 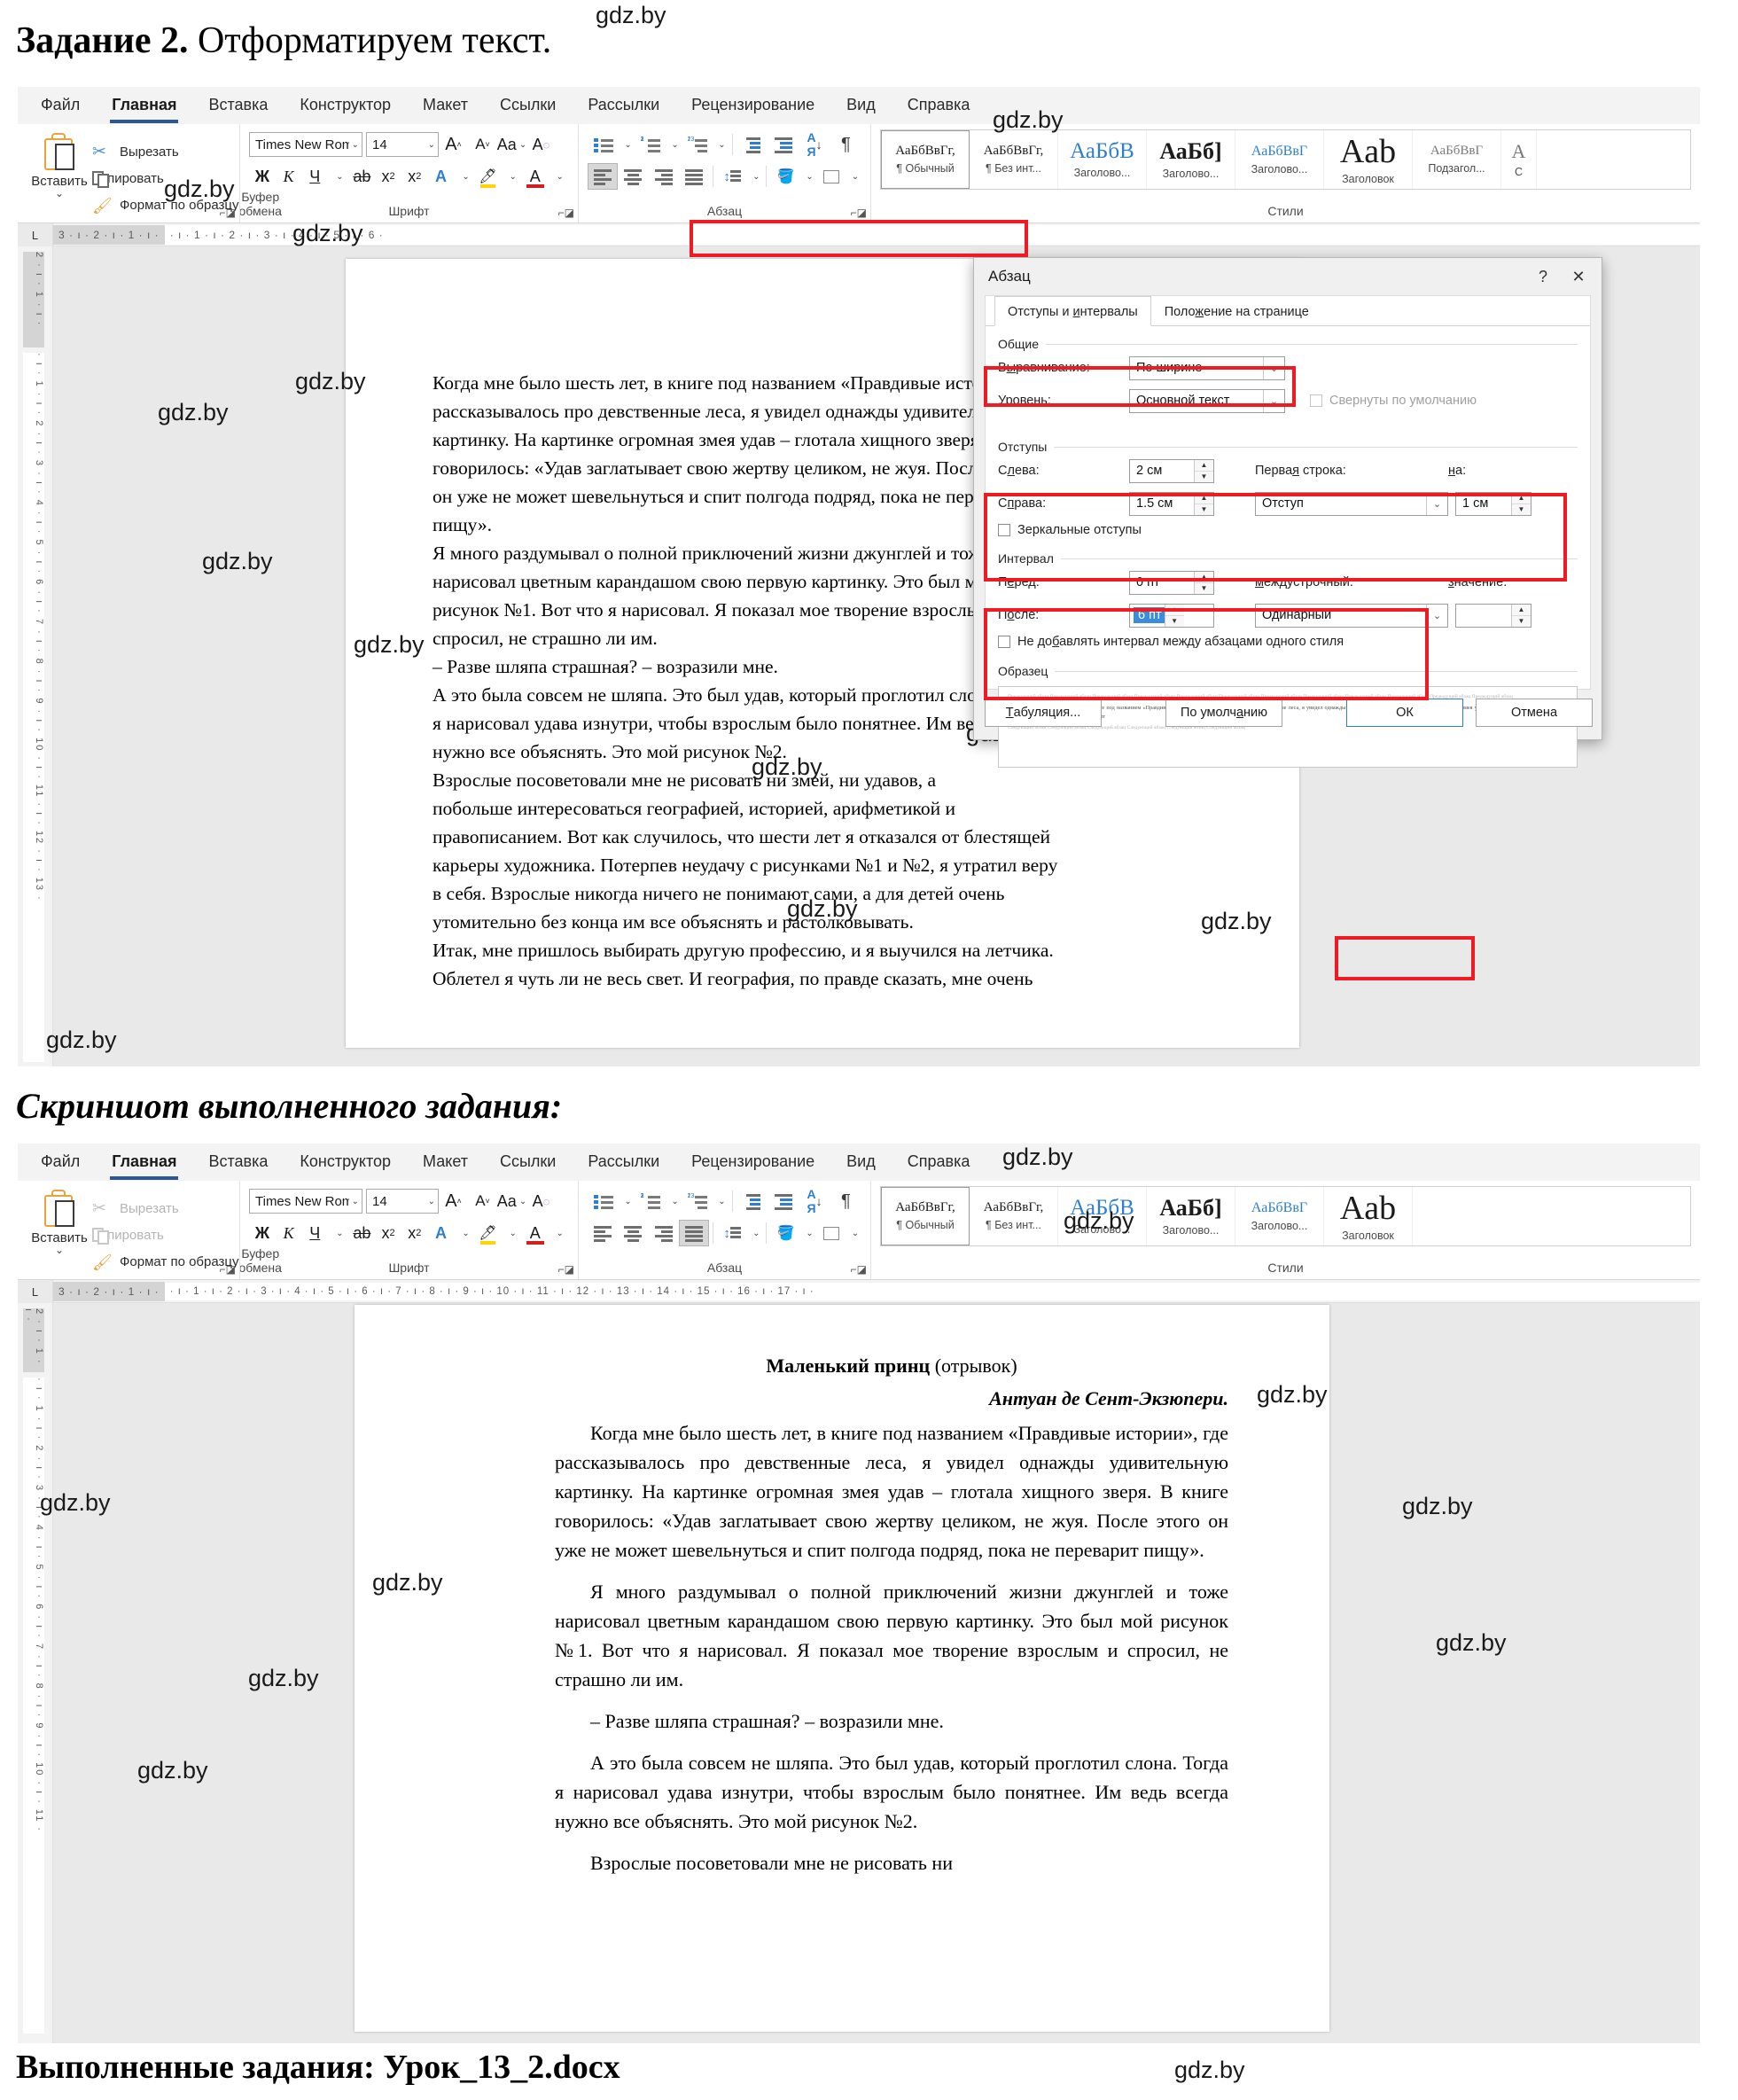 What do you see at coordinates (238, 1162) in the screenshot?
I see `tab-insert-2: Вставка` at bounding box center [238, 1162].